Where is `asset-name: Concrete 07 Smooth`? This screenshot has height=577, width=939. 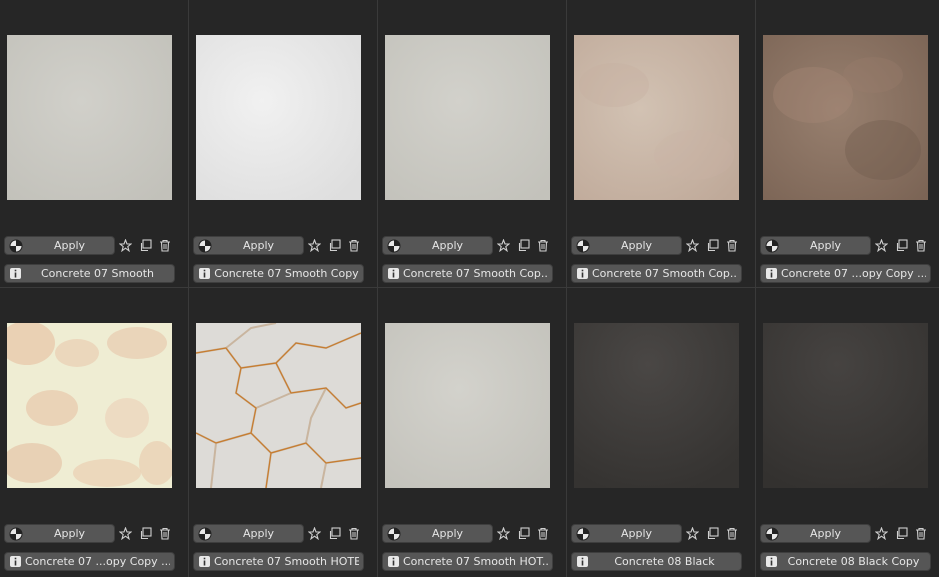
asset-name: Concrete 07 Smooth is located at coordinates (97, 273).